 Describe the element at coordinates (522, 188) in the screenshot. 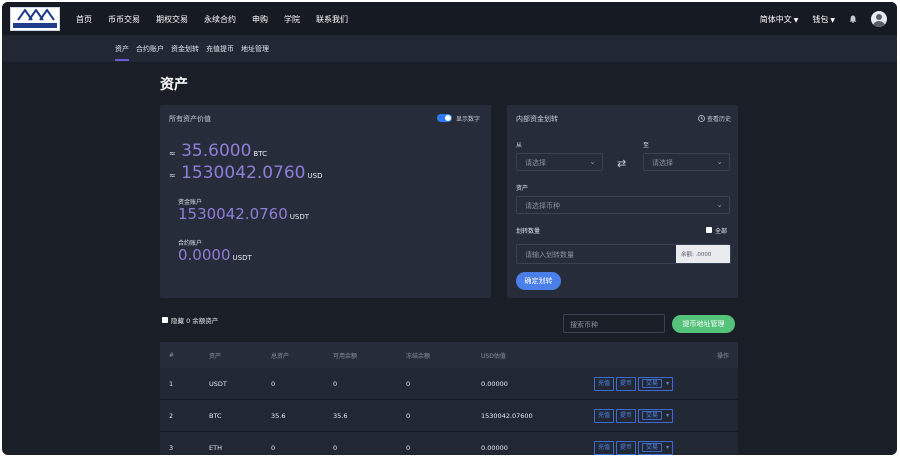

I see `asset-label: 资产` at that location.